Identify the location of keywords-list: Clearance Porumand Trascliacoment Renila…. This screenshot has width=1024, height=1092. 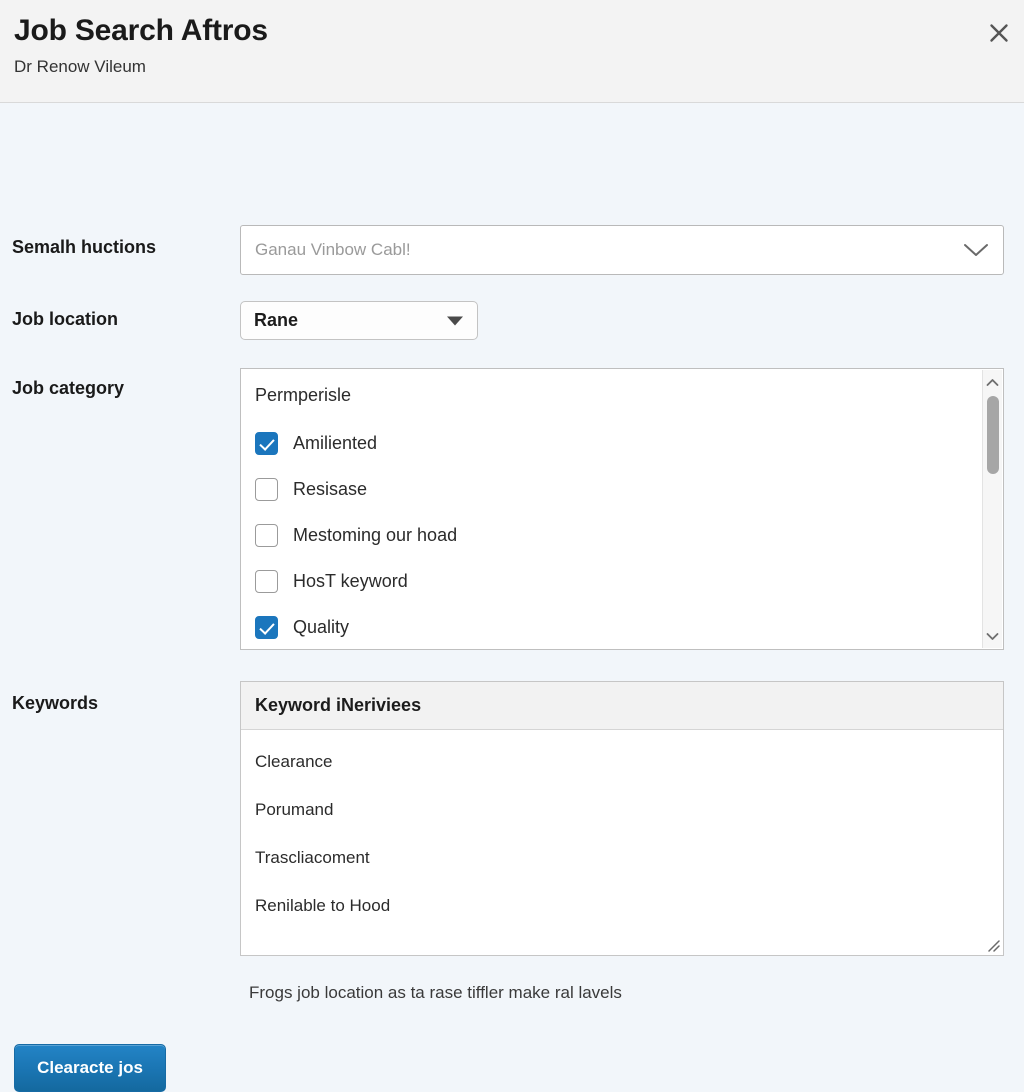
(622, 830).